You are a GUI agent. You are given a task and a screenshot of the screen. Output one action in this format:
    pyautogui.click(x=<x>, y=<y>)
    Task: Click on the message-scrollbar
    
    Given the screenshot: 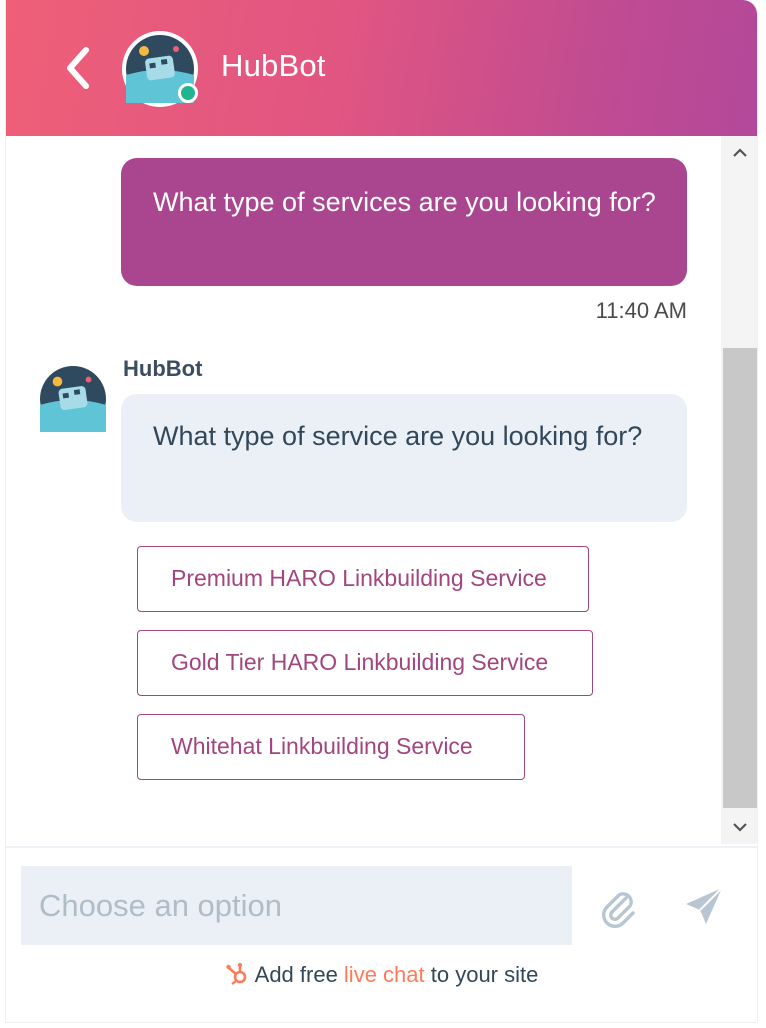 What is the action you would take?
    pyautogui.click(x=739, y=490)
    